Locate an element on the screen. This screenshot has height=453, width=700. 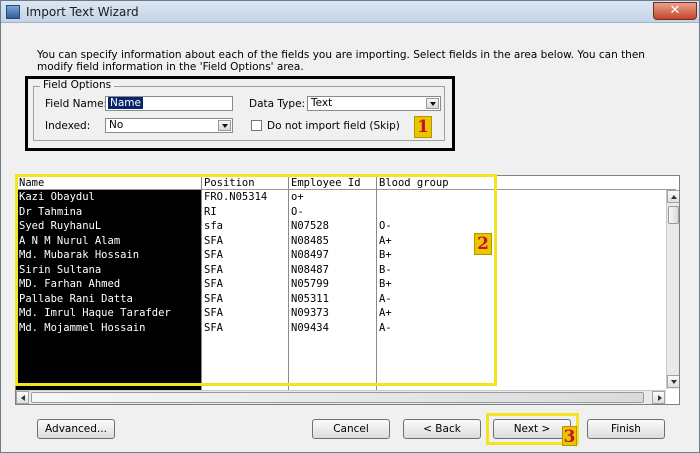
back-button: < Back is located at coordinates (442, 429).